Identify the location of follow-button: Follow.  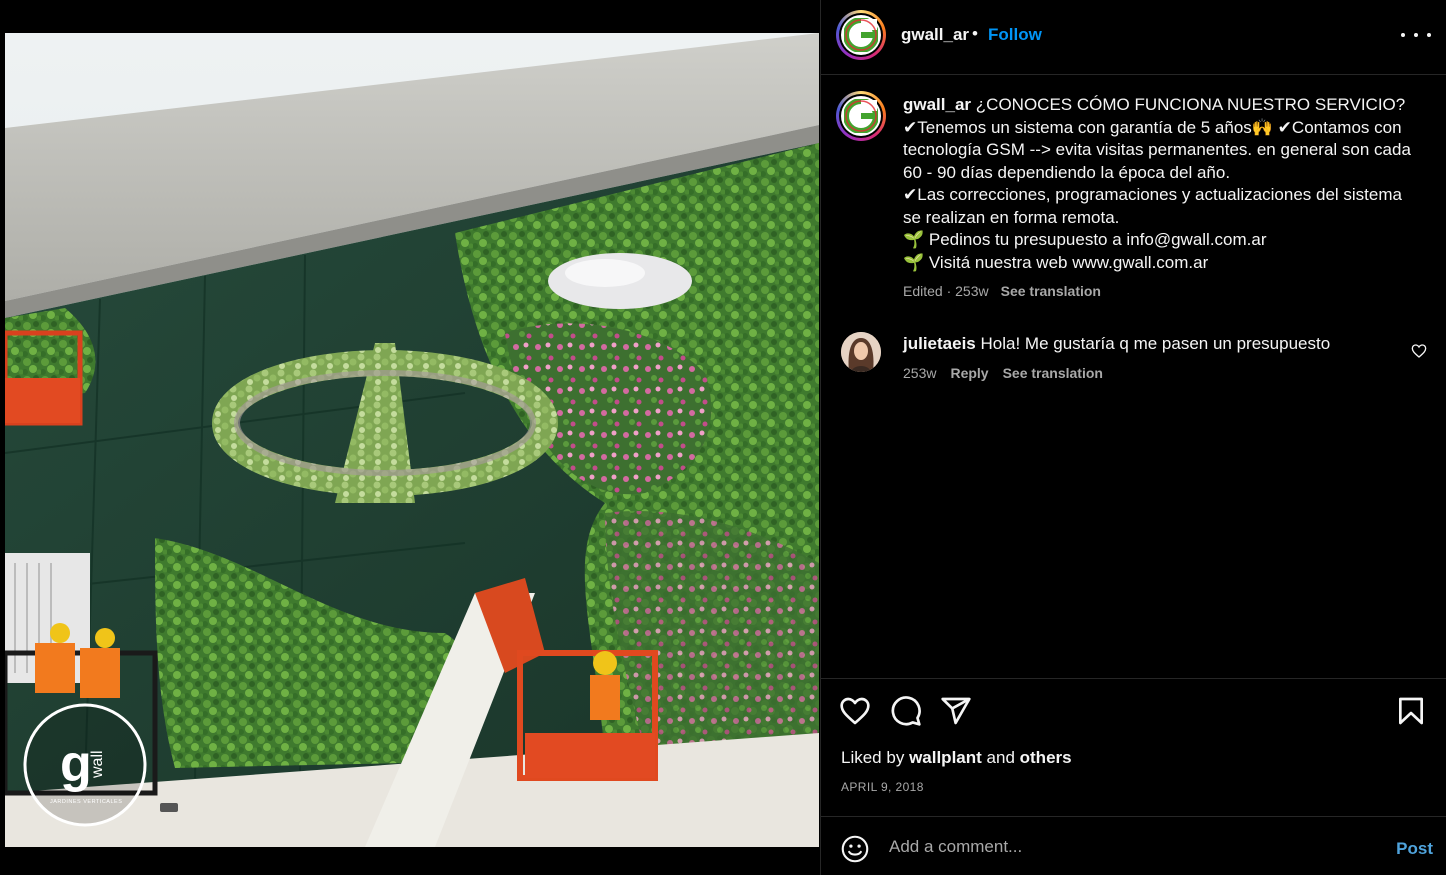
(1015, 35).